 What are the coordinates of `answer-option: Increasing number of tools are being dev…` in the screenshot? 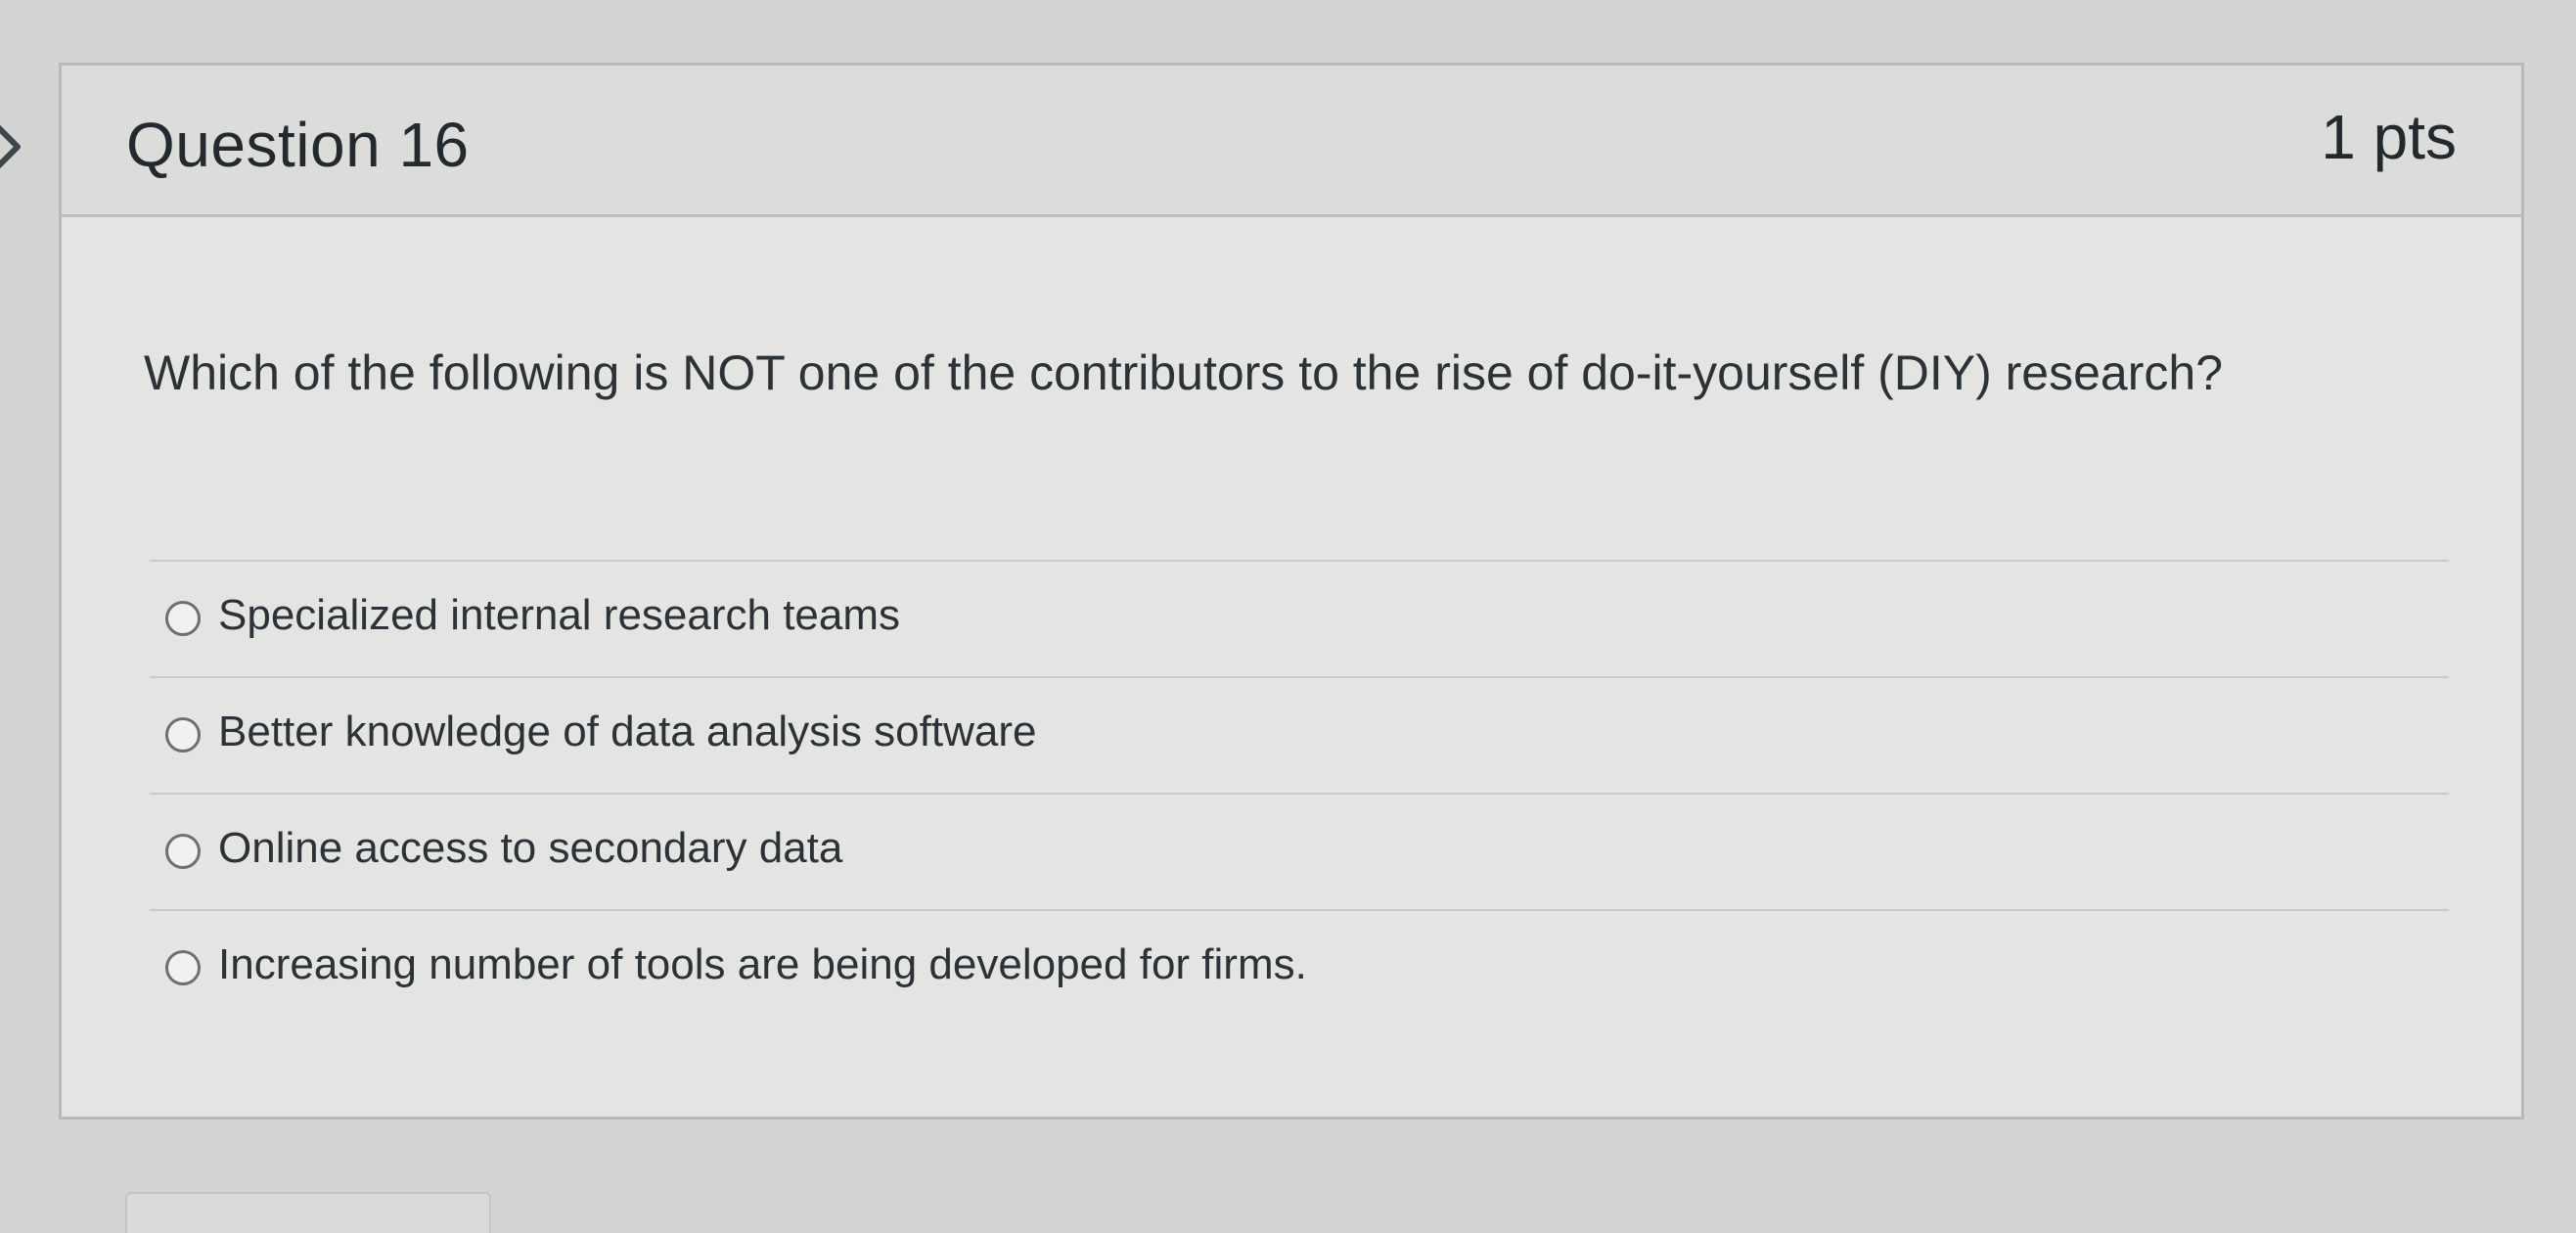 It's located at (1299, 967).